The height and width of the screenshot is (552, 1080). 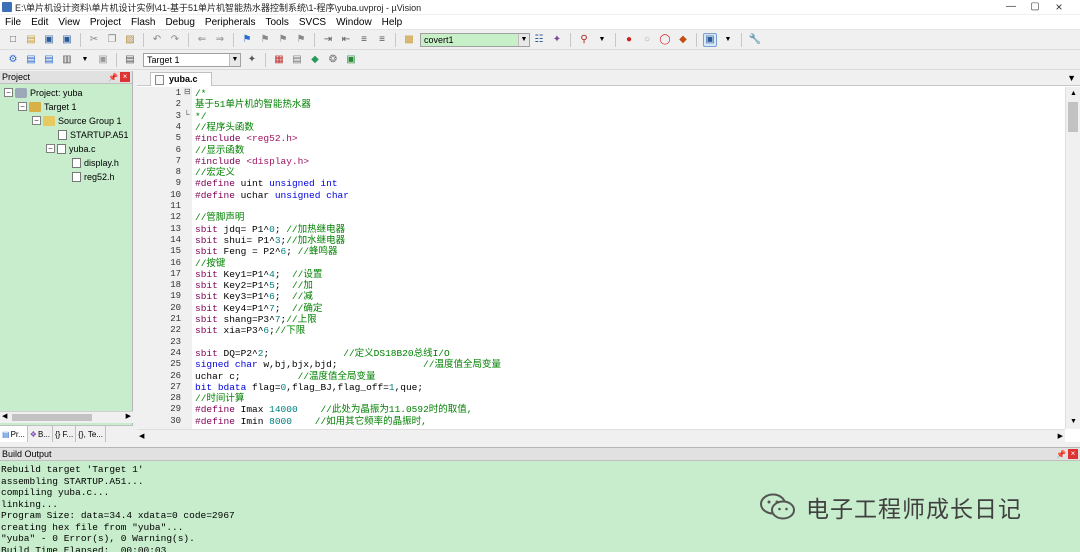 What do you see at coordinates (629, 116) in the screenshot?
I see `code-line: */` at bounding box center [629, 116].